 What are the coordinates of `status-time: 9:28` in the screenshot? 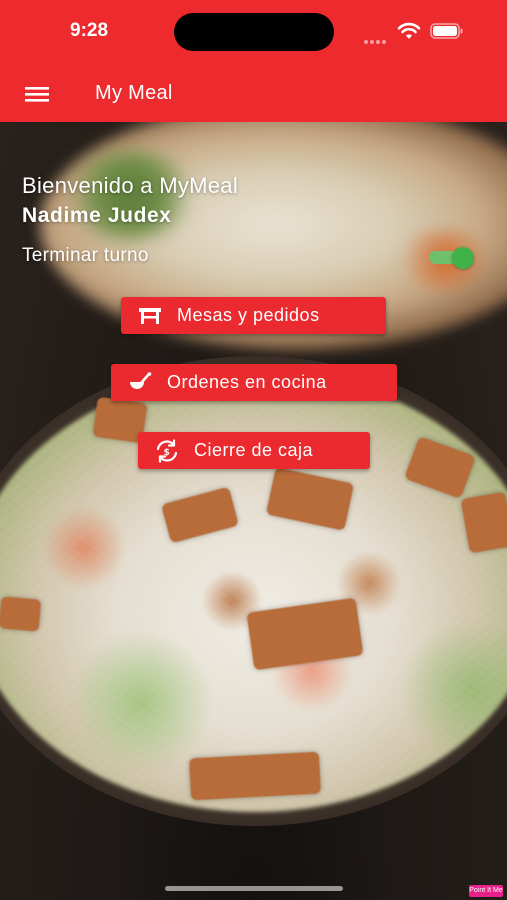 It's located at (89, 30).